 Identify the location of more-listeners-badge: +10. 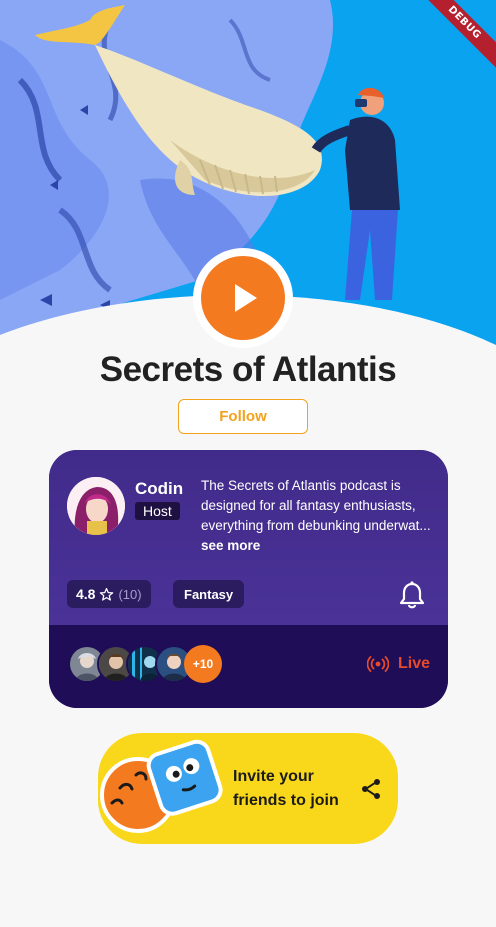
(203, 664).